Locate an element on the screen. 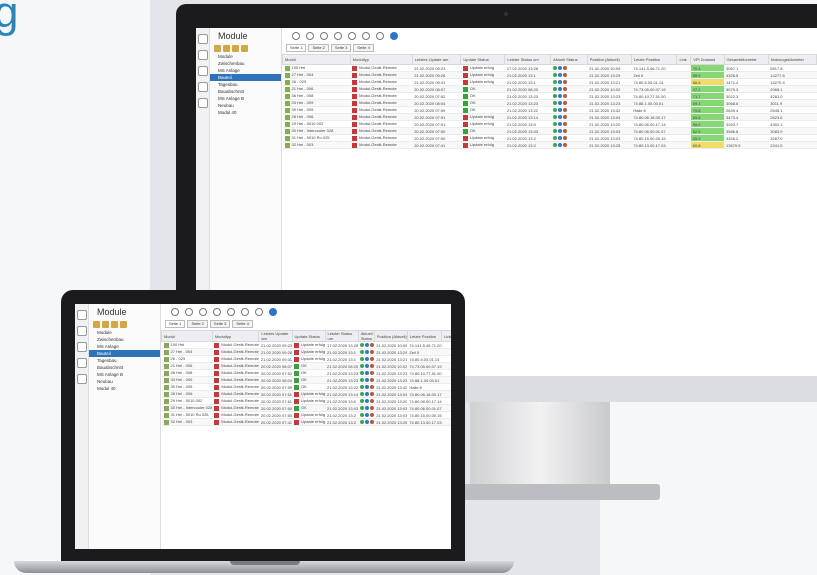 The height and width of the screenshot is (575, 817). column-header: Gesamtkilometer is located at coordinates (746, 59).